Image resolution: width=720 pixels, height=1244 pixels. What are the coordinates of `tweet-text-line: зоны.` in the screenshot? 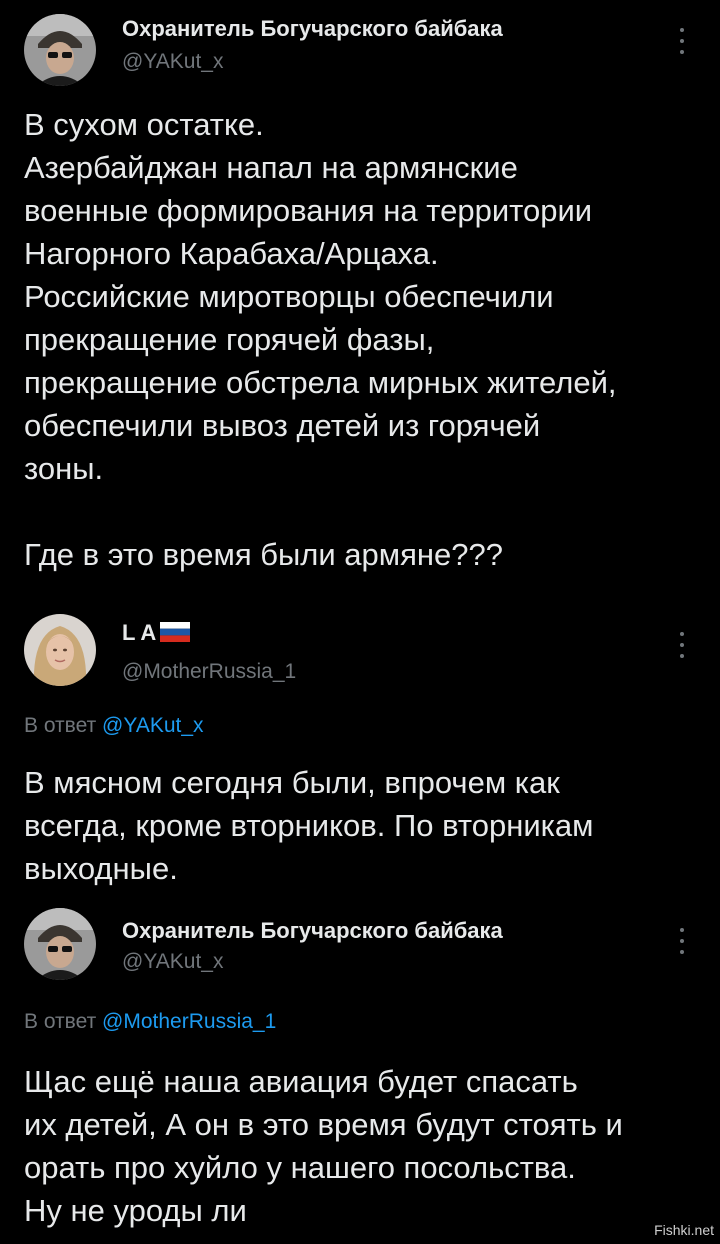 It's located at (64, 468).